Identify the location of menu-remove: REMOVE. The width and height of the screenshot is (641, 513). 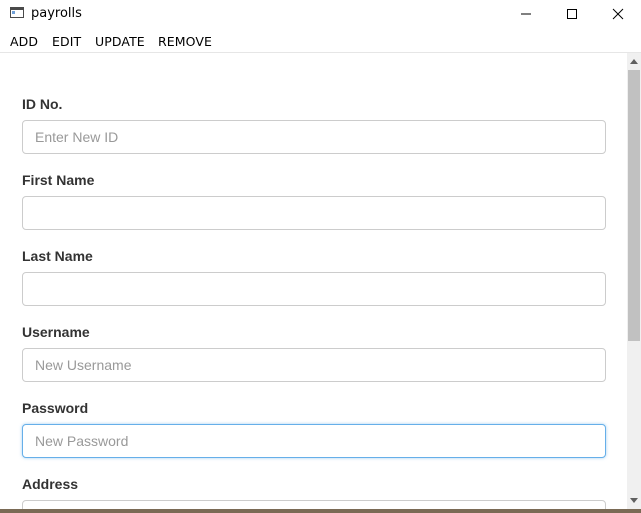
(185, 41).